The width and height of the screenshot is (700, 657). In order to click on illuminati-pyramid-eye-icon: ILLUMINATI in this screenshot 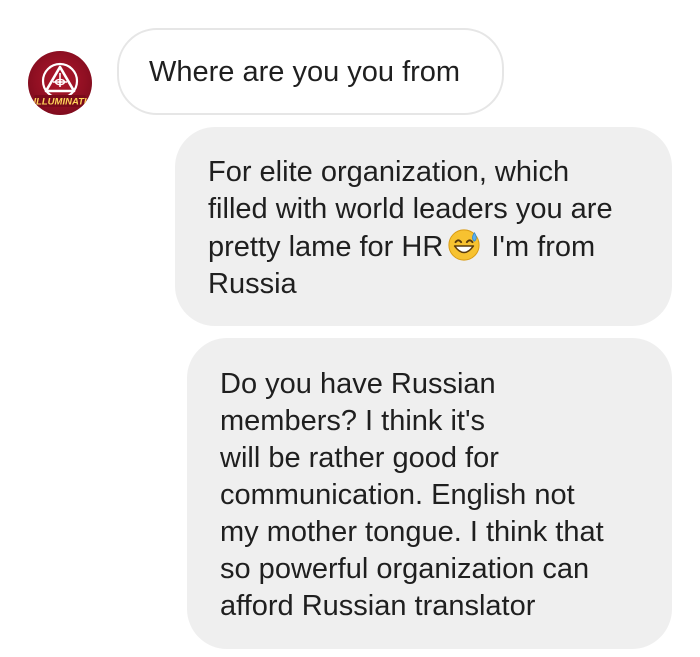, I will do `click(60, 85)`.